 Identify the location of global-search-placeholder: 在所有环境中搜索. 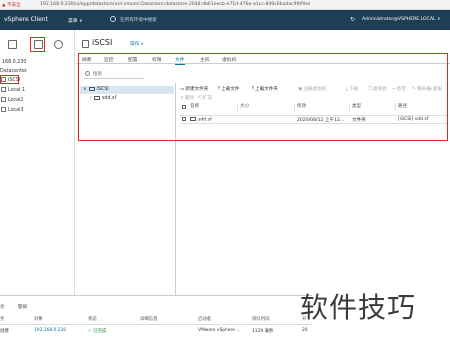
(138, 20).